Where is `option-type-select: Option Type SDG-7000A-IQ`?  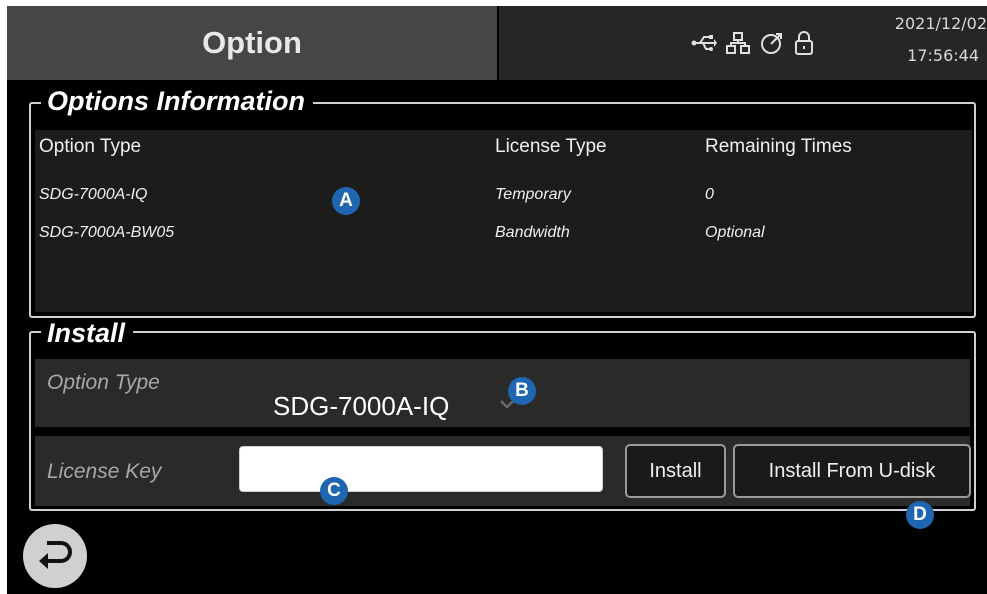
option-type-select: Option Type SDG-7000A-IQ is located at coordinates (502, 393).